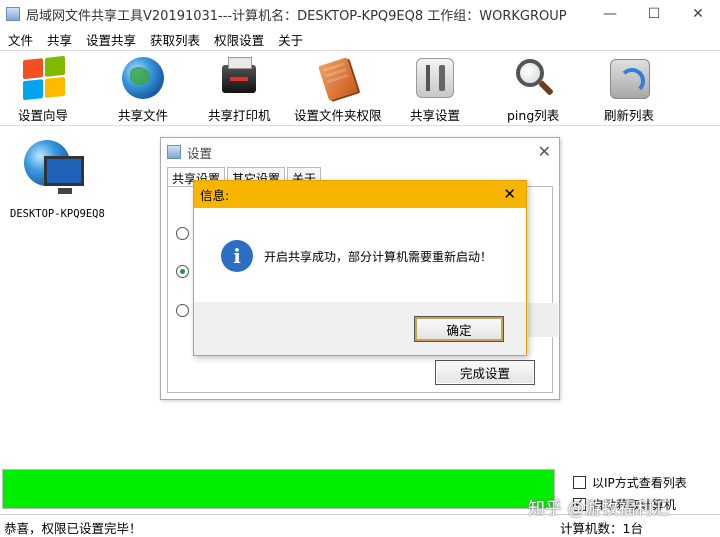  I want to click on computer-name: DESKTOP-KPQ9EQ8, so click(57, 214).